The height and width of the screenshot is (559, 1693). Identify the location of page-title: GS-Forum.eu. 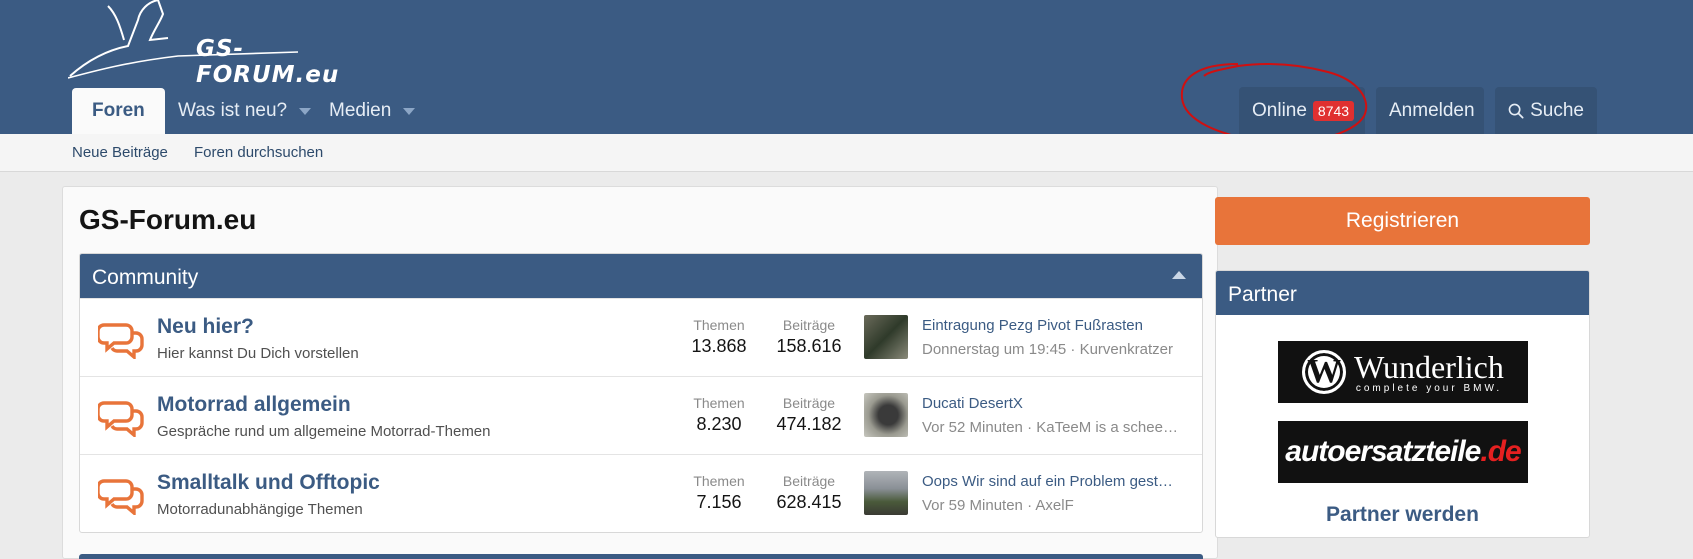
(168, 219).